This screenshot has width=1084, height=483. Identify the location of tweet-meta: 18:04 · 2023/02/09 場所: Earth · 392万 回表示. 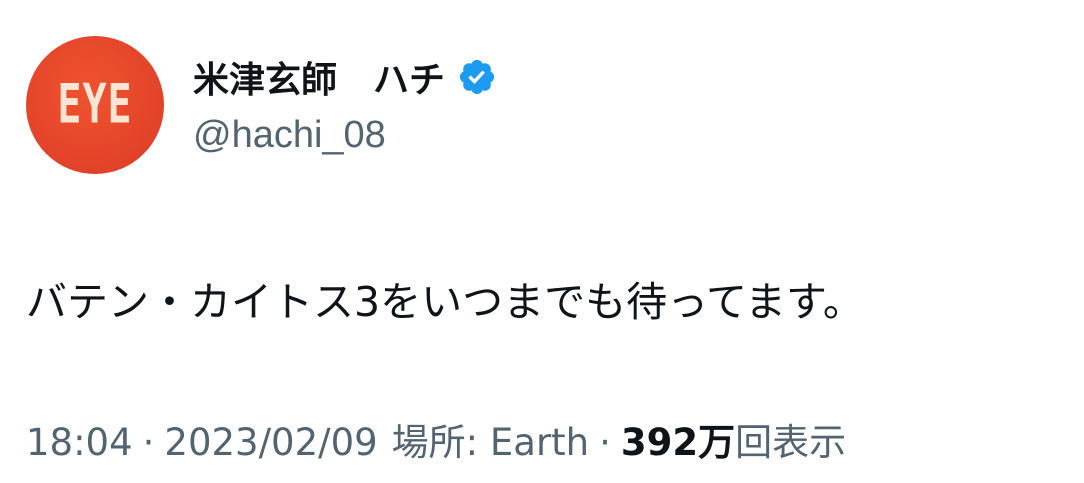
(436, 439).